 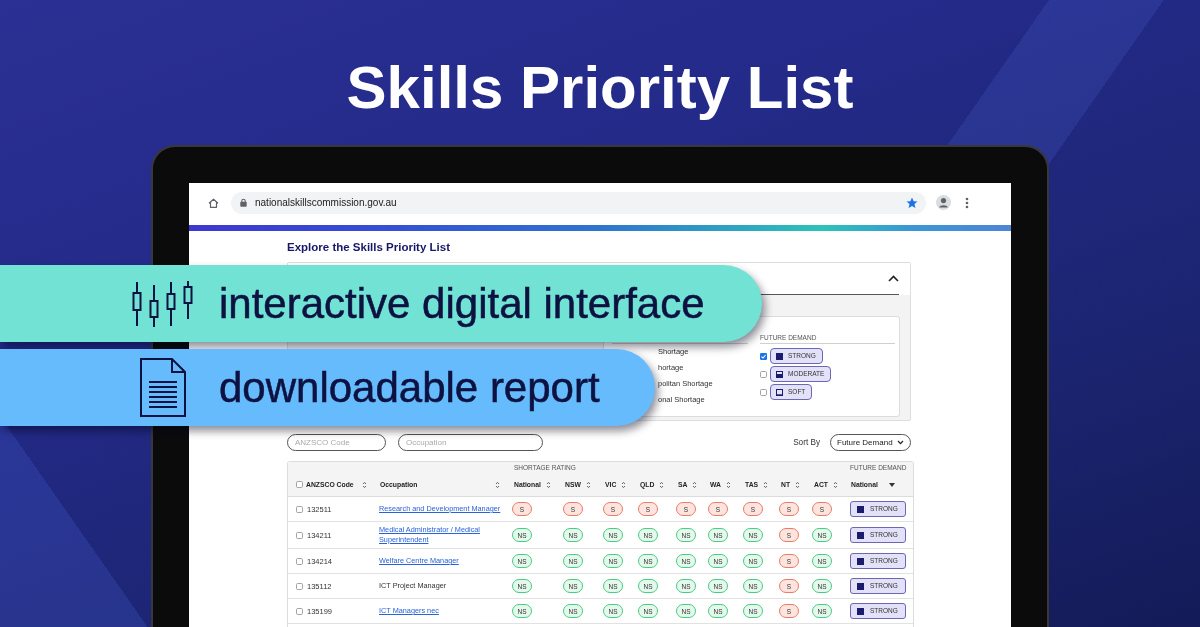 I want to click on account-icon, so click(x=943, y=202).